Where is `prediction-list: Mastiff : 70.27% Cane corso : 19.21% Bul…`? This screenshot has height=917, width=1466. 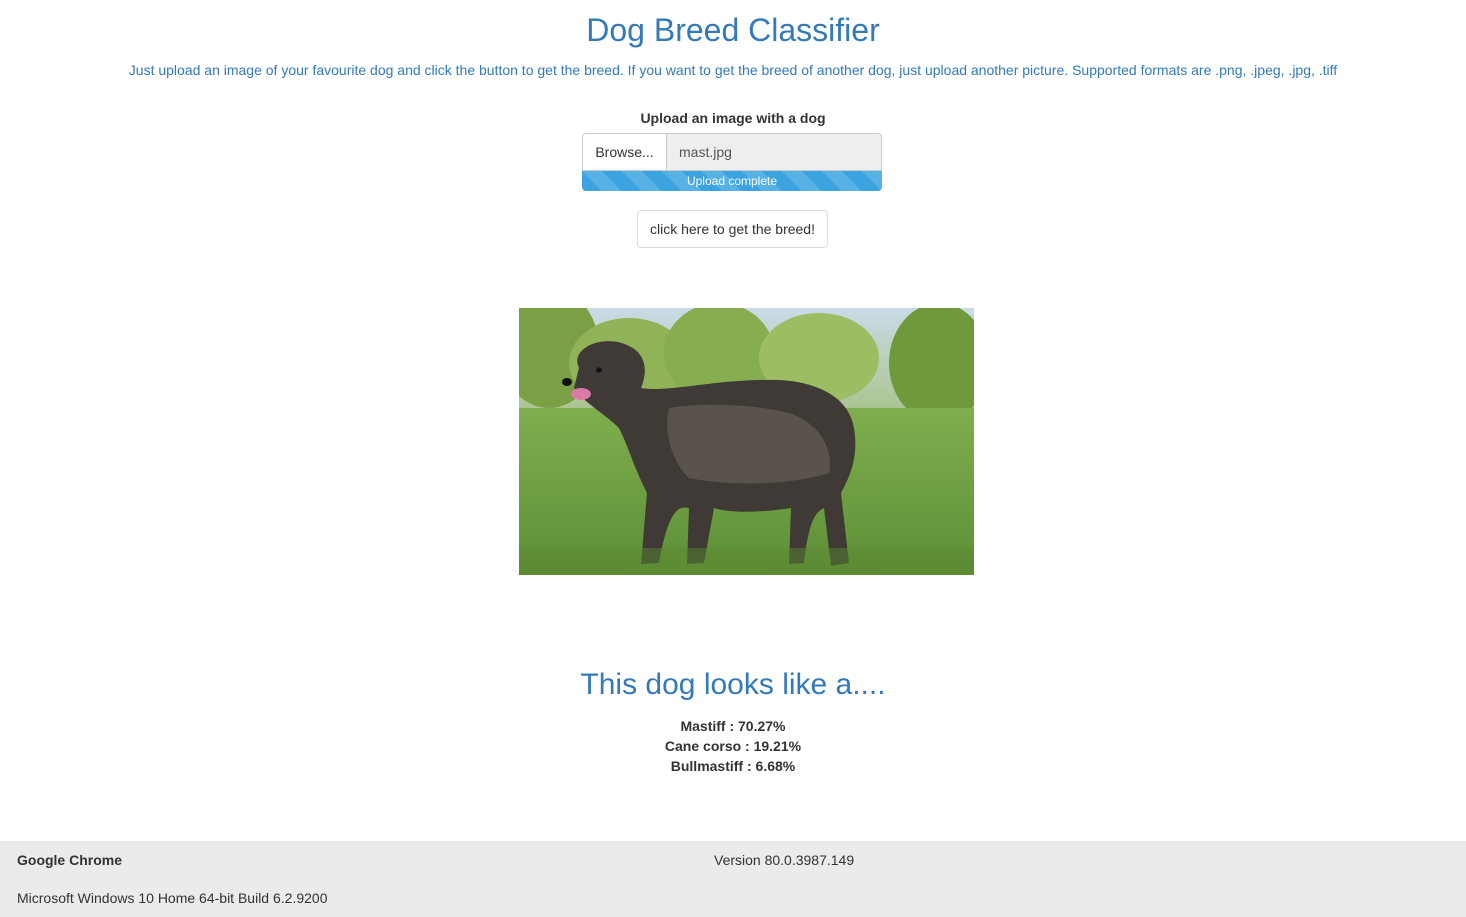 prediction-list: Mastiff : 70.27% Cane corso : 19.21% Bul… is located at coordinates (733, 746).